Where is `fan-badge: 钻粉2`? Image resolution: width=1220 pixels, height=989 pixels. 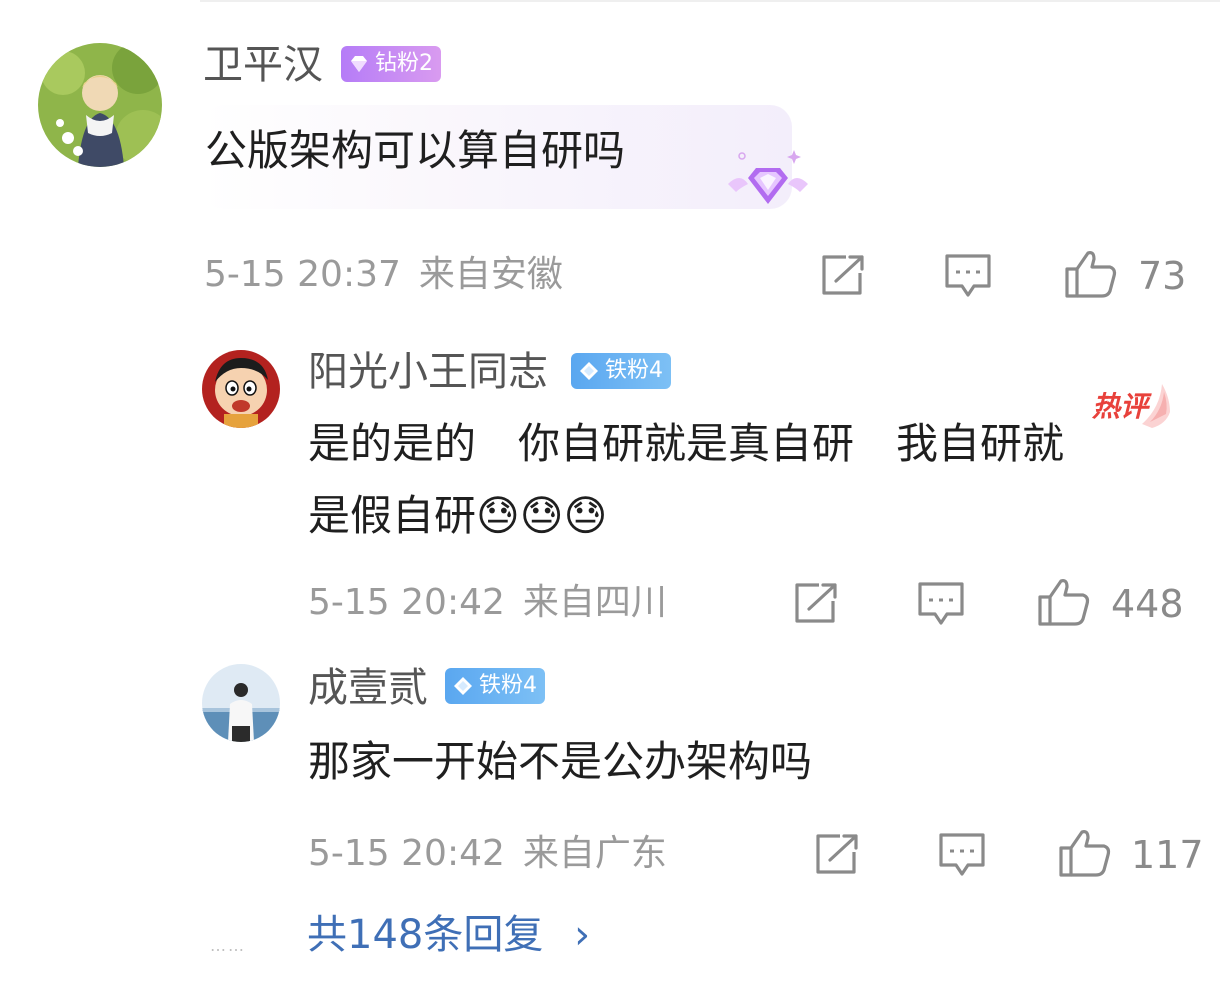 fan-badge: 钻粉2 is located at coordinates (391, 64).